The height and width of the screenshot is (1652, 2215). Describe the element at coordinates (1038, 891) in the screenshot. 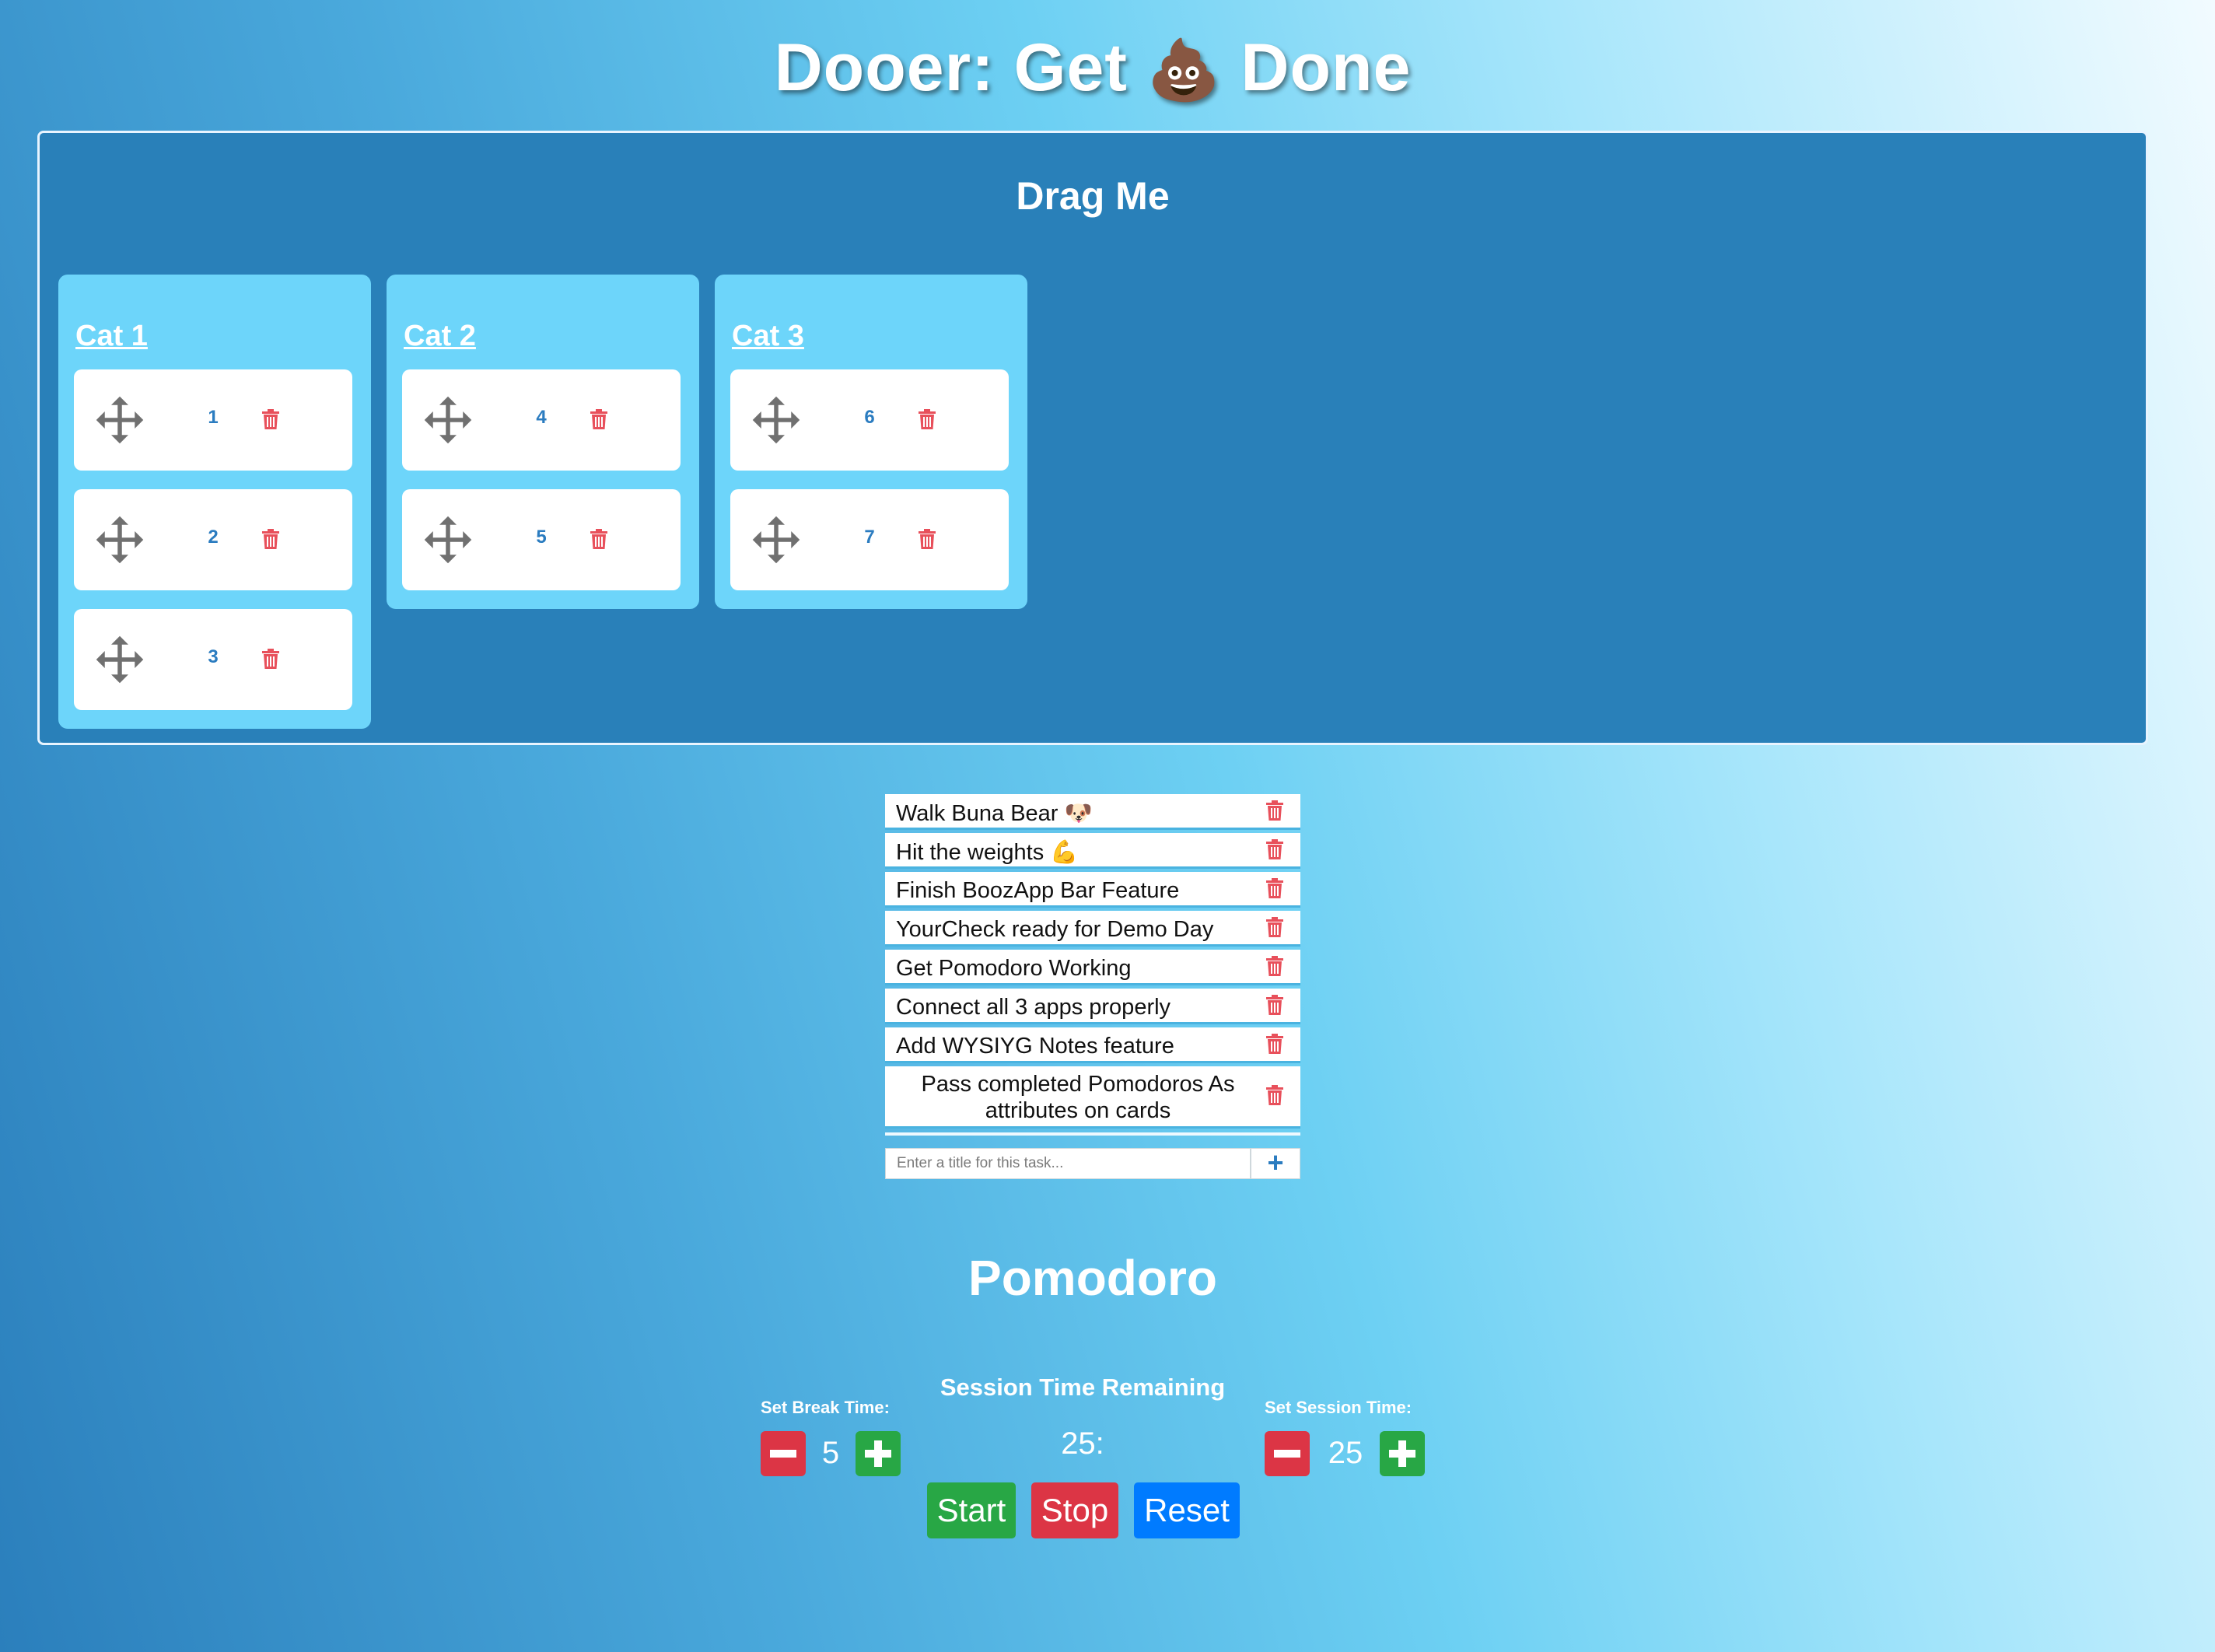

I see `task-title: Finish BoozApp Bar Feature` at that location.